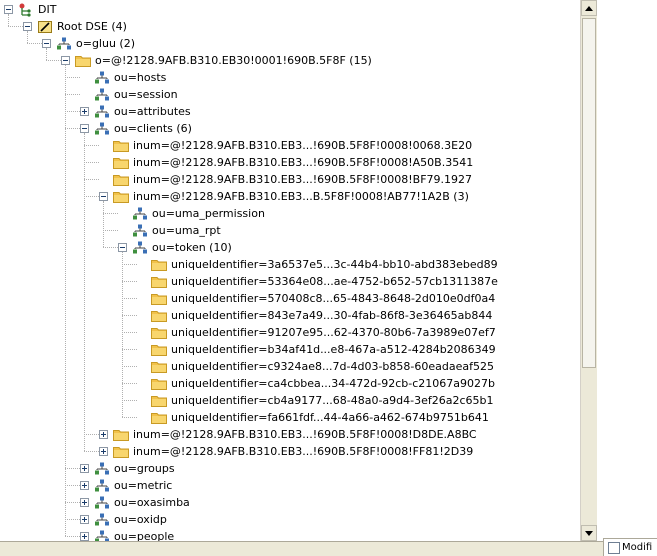  Describe the element at coordinates (26, 10) in the screenshot. I see `dit-icon` at that location.